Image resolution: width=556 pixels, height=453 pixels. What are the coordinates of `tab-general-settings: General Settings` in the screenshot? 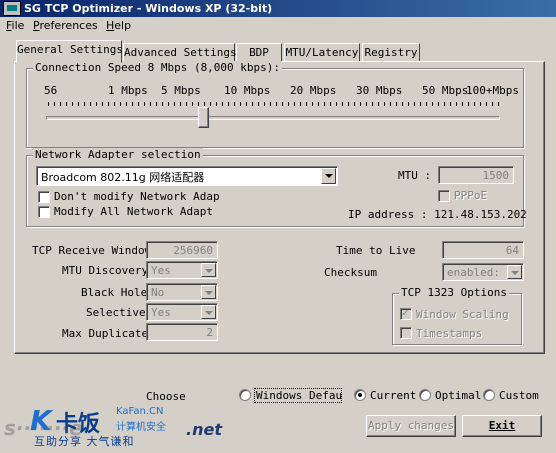 It's located at (69, 51).